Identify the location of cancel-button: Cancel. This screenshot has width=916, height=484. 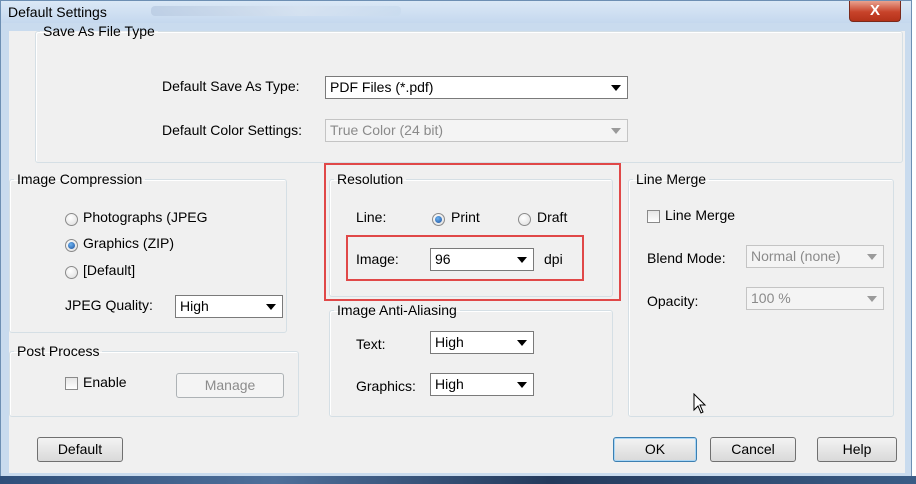
(753, 449).